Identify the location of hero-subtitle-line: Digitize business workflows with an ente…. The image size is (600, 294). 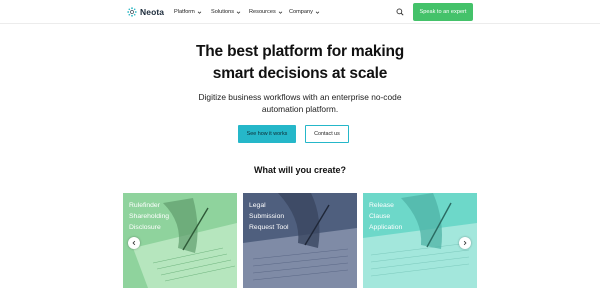
(300, 97).